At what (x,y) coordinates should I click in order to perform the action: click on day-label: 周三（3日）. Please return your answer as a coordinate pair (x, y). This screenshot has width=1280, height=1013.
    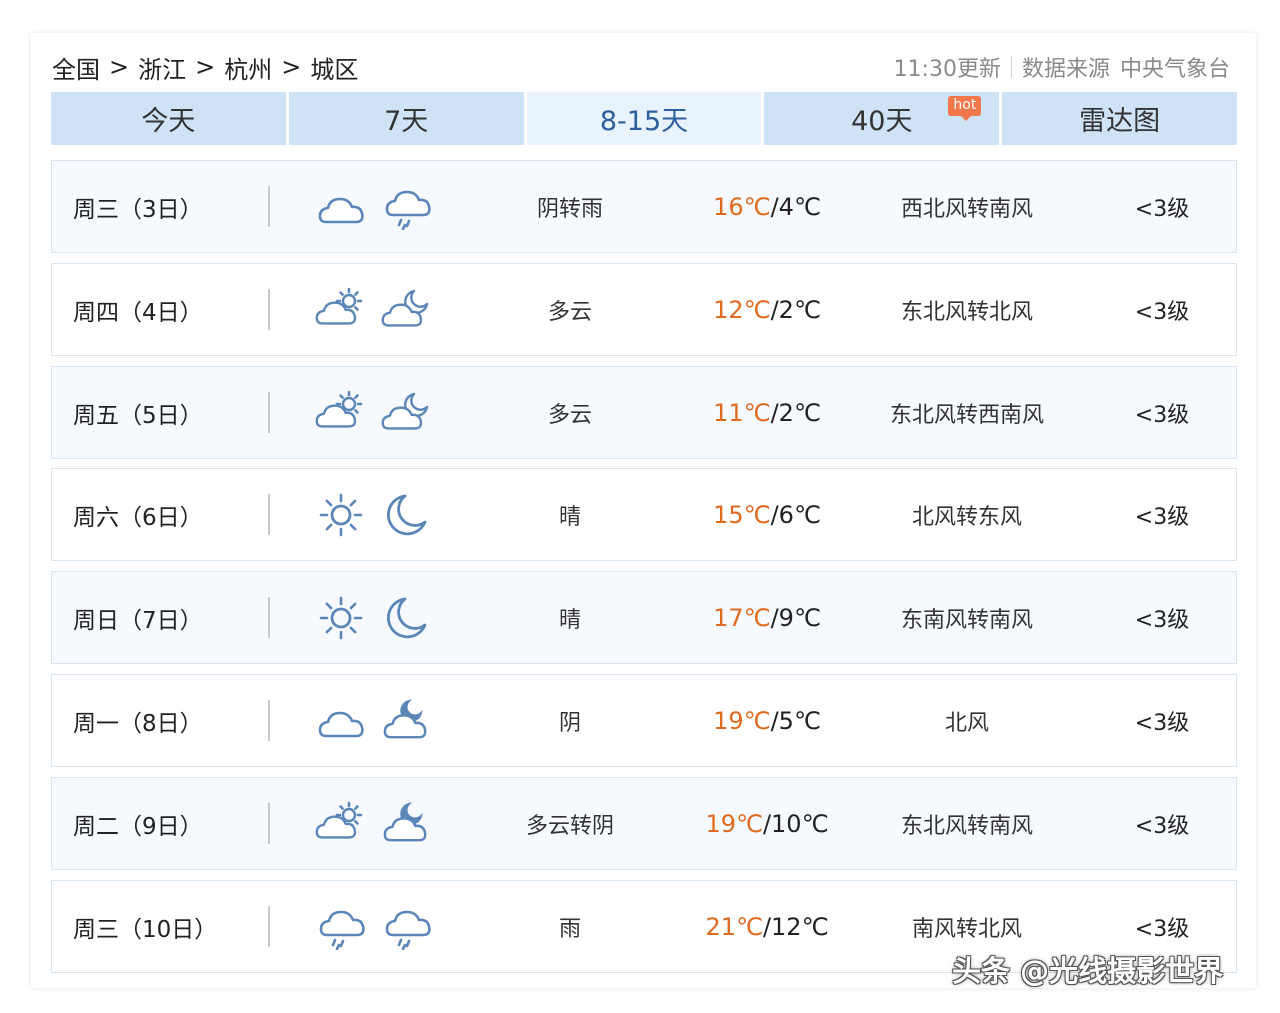
    Looking at the image, I should click on (138, 209).